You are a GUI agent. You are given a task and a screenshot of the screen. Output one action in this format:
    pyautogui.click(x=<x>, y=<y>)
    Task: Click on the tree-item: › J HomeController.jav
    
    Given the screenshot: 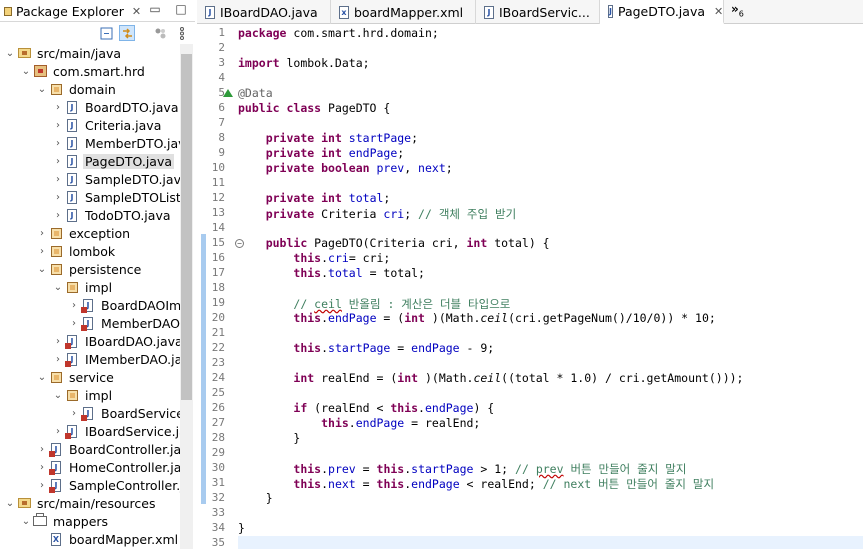 What is the action you would take?
    pyautogui.click(x=90, y=467)
    